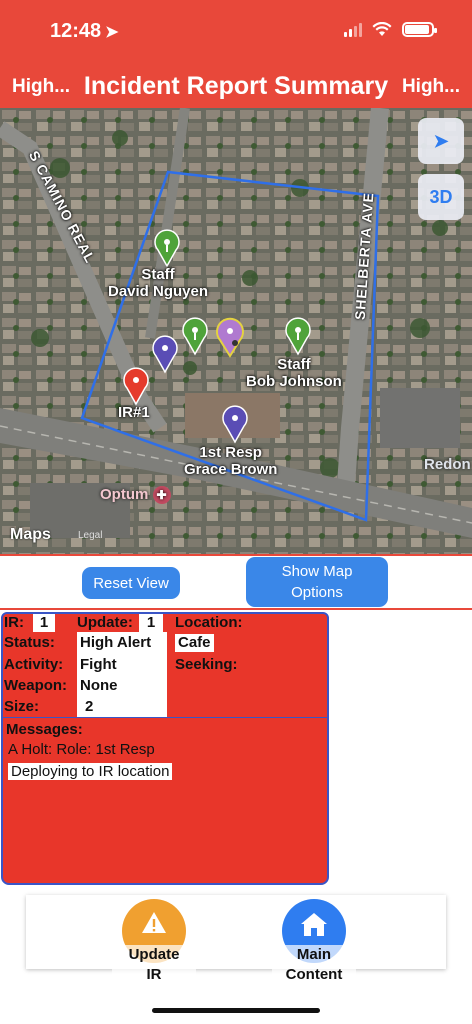 This screenshot has height=1024, width=472. I want to click on size-value: 2, so click(89, 706).